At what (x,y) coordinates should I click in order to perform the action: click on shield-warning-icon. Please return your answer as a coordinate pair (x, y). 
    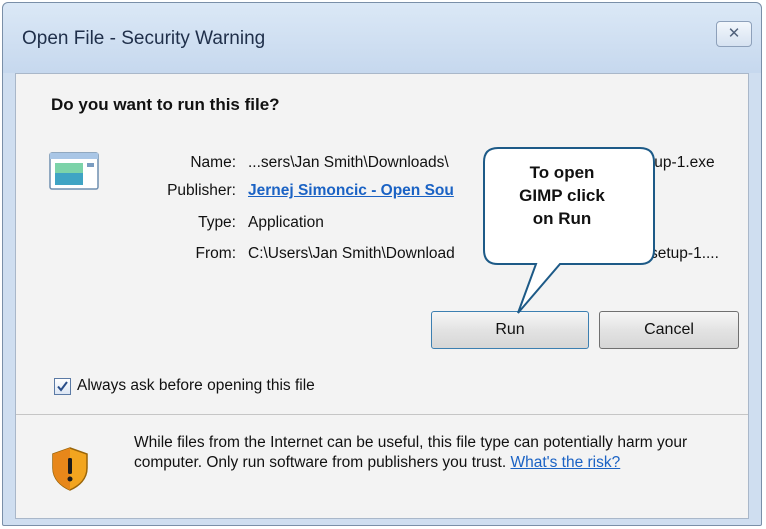
    Looking at the image, I should click on (70, 469).